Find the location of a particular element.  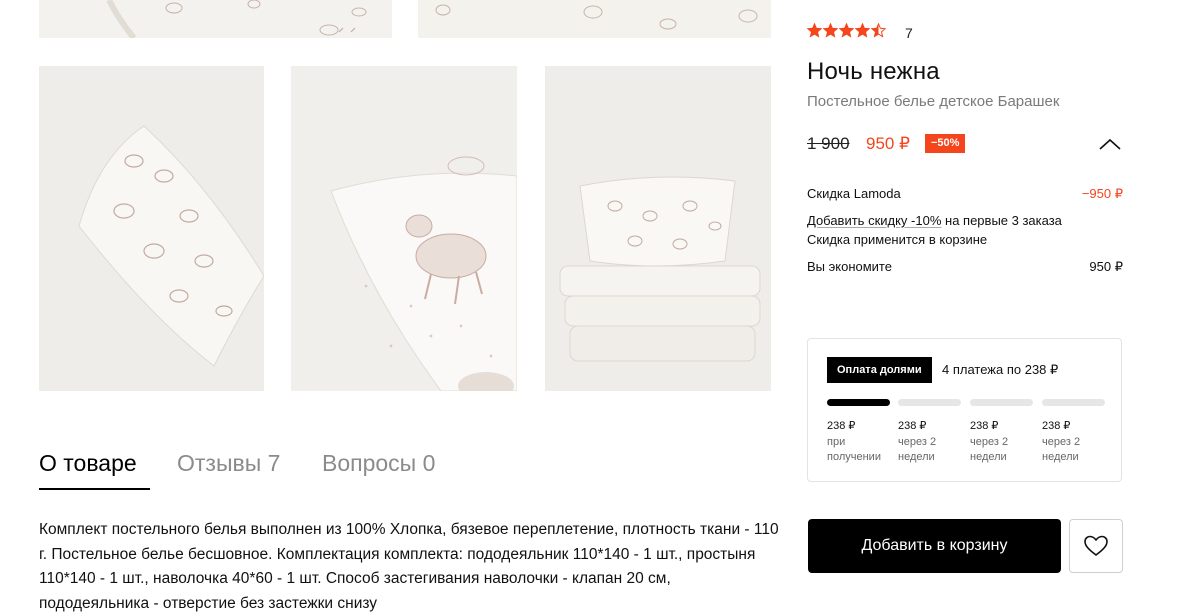

discount-applied-note: Скидка применится в корзине is located at coordinates (897, 239).